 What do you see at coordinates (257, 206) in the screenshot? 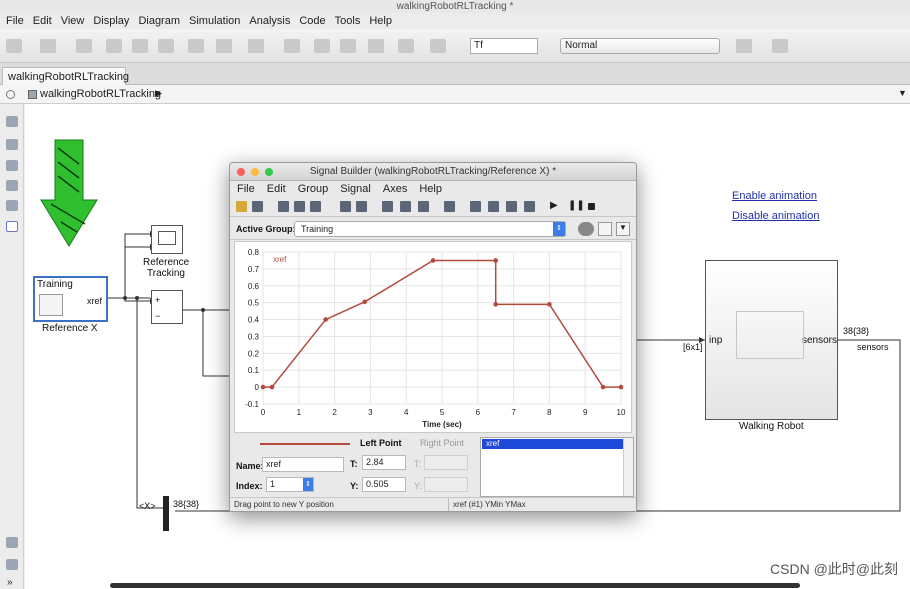
I see `save-icon` at bounding box center [257, 206].